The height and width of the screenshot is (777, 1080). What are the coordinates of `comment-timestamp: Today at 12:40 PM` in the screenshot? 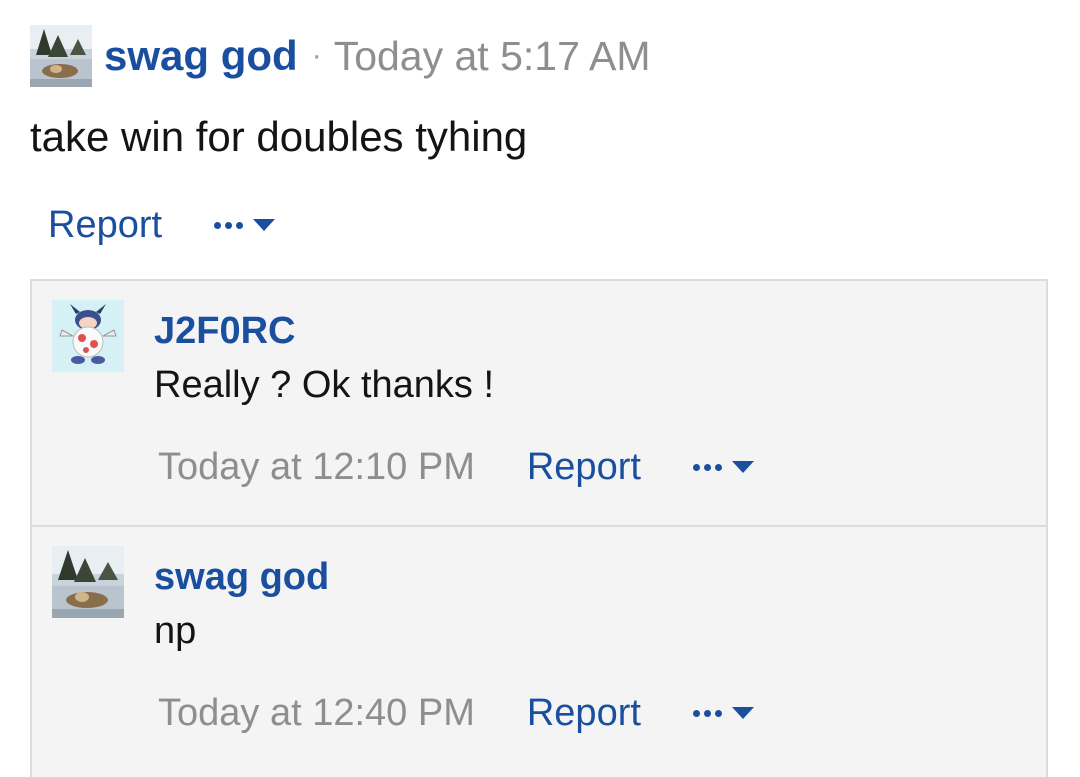 It's located at (316, 713).